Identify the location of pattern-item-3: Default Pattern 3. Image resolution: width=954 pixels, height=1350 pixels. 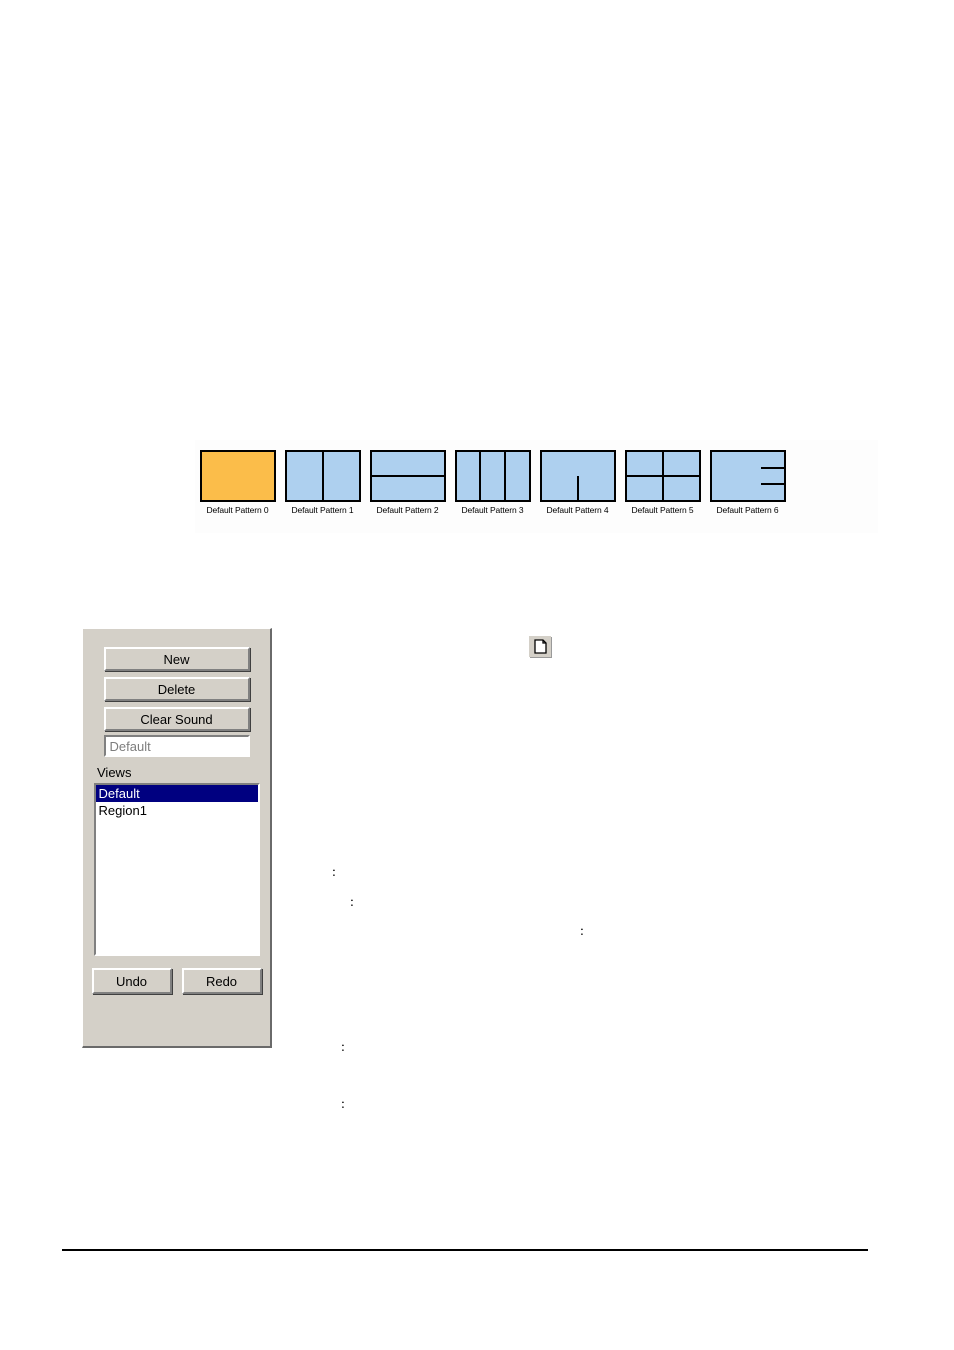
(492, 482).